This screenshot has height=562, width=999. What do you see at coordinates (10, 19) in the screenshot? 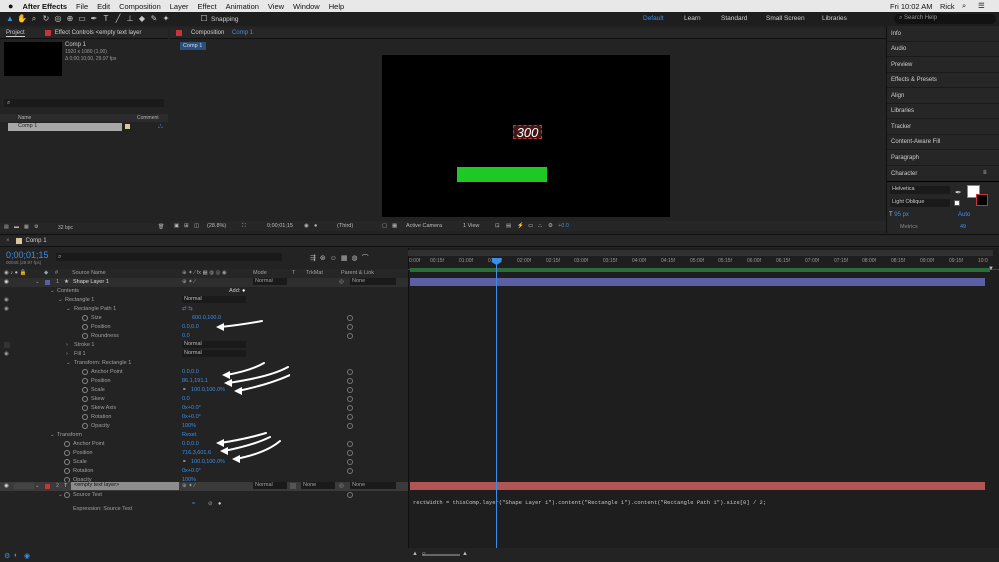
I see `selection-tool-icon: ▲` at bounding box center [10, 19].